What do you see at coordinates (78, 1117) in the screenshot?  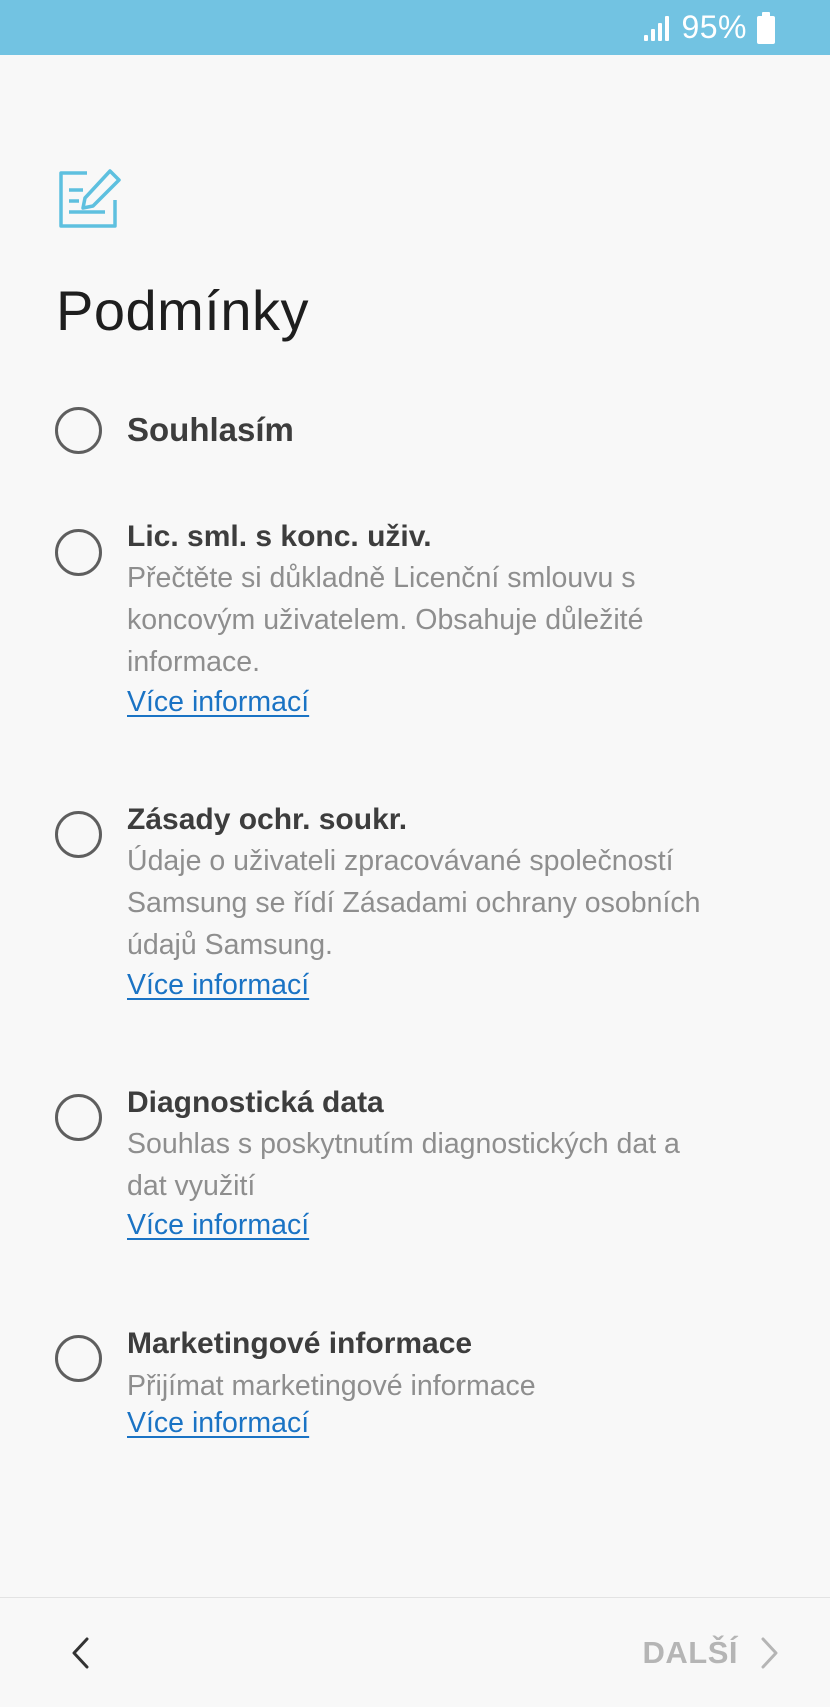 I see `diagnostics-radio` at bounding box center [78, 1117].